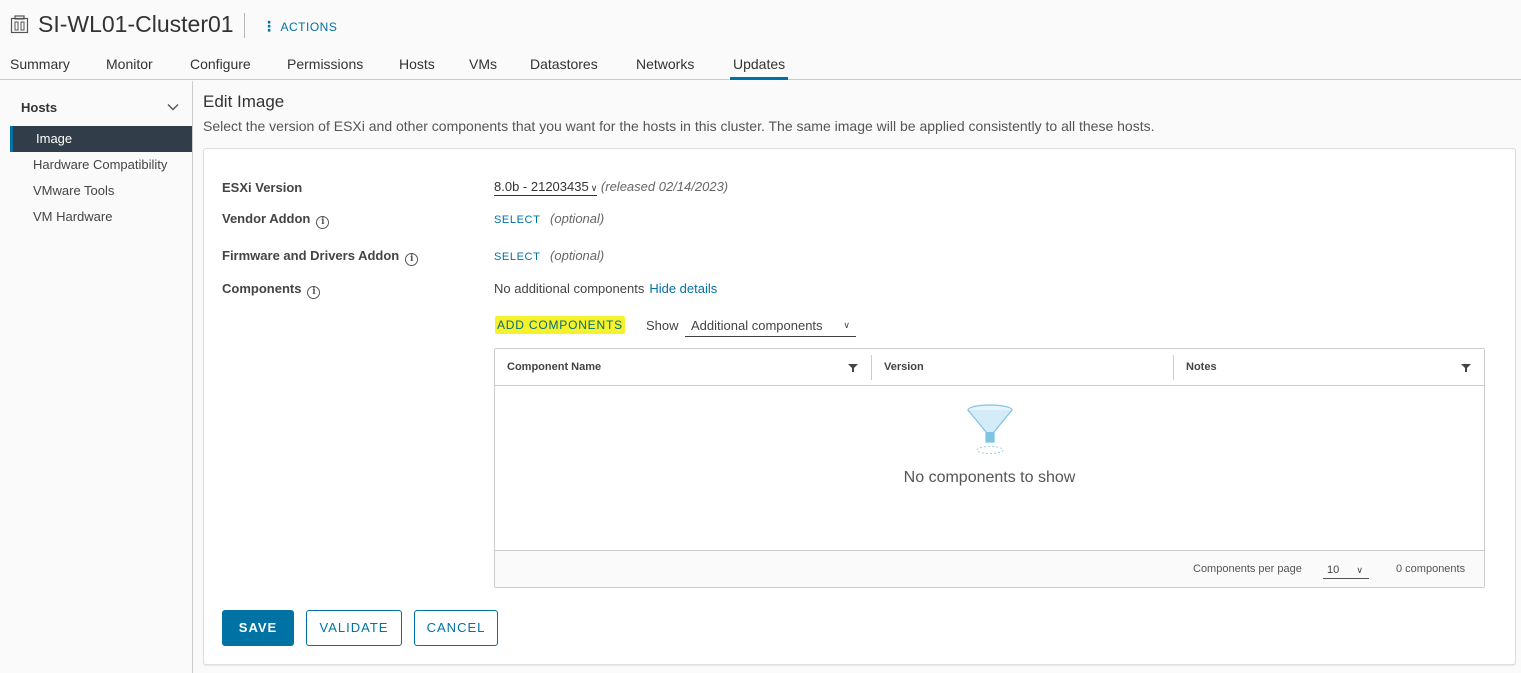  I want to click on actions-label: ACTIONS, so click(309, 27).